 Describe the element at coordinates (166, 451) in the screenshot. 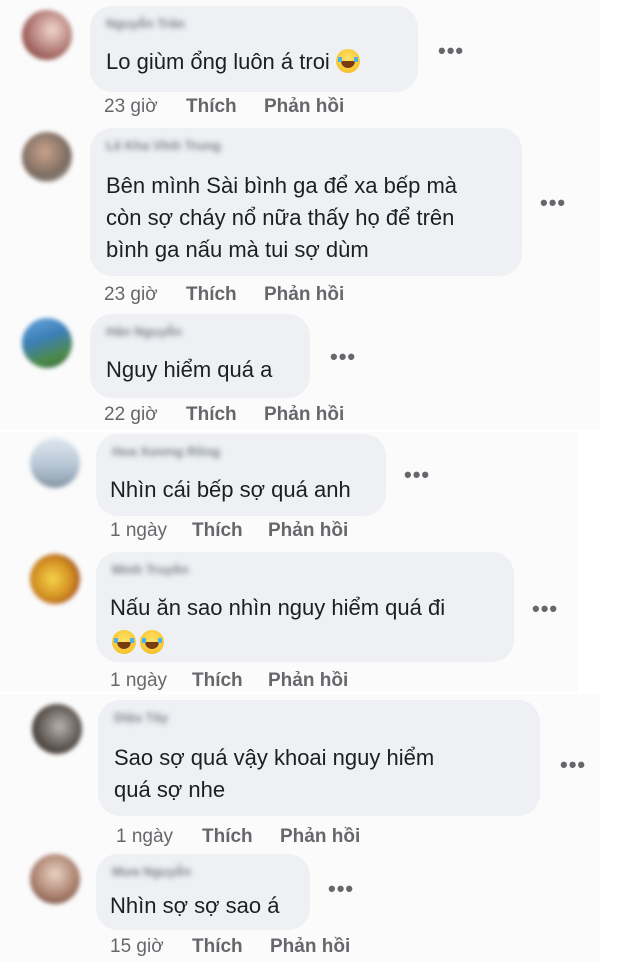

I see `comment-author: Hoa Xương Rồng` at that location.